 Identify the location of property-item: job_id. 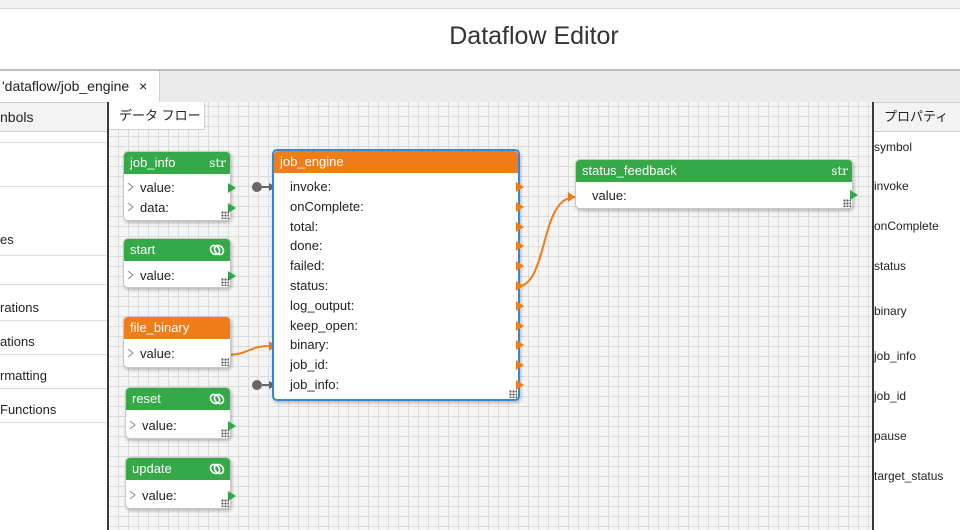
(890, 396).